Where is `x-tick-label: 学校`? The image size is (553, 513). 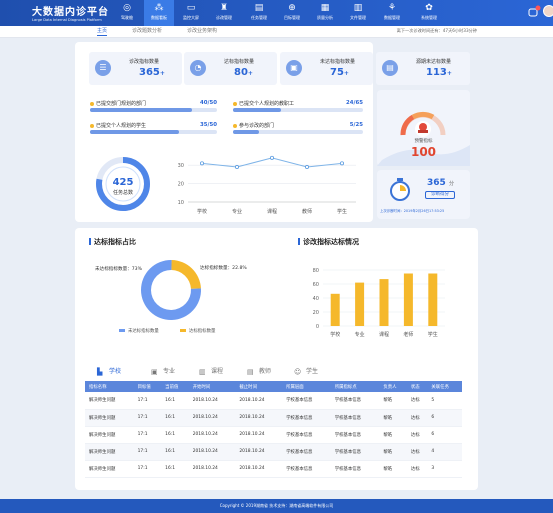 x-tick-label: 学校 is located at coordinates (335, 334).